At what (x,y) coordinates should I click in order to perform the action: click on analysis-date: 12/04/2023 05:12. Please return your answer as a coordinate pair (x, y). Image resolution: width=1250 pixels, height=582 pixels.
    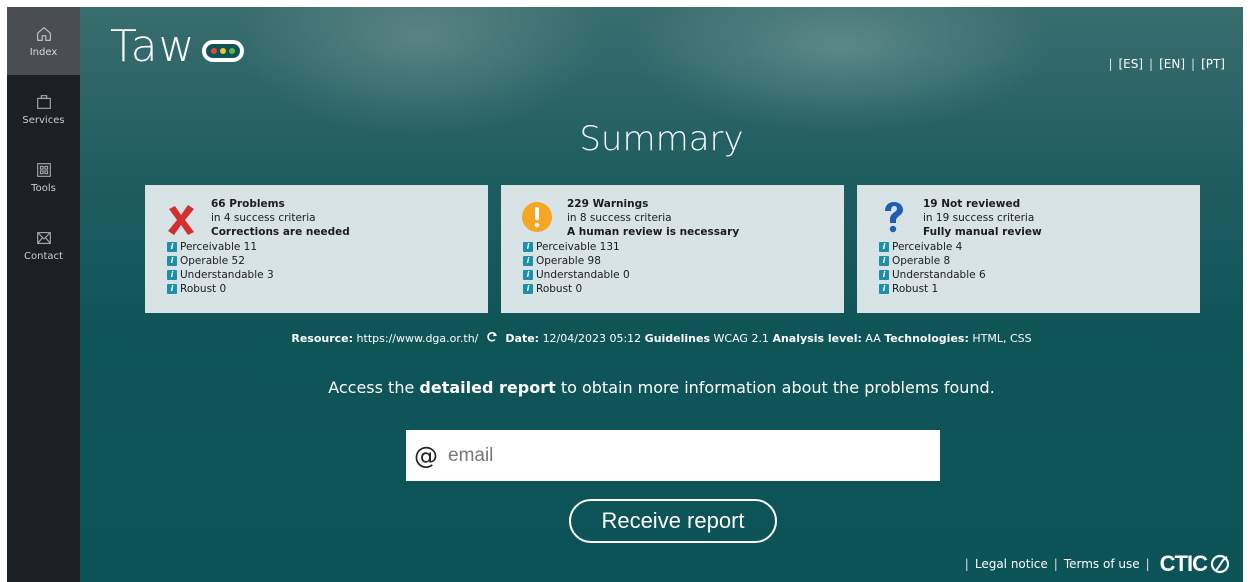
    Looking at the image, I should click on (592, 338).